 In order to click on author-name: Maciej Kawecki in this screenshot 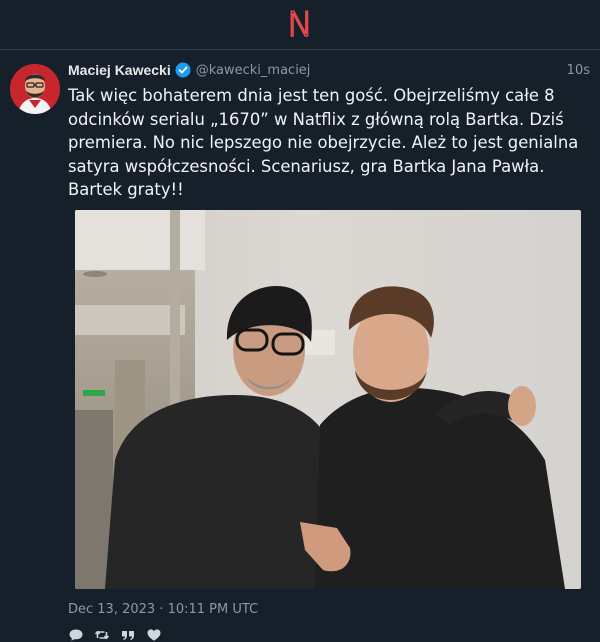, I will do `click(119, 70)`.